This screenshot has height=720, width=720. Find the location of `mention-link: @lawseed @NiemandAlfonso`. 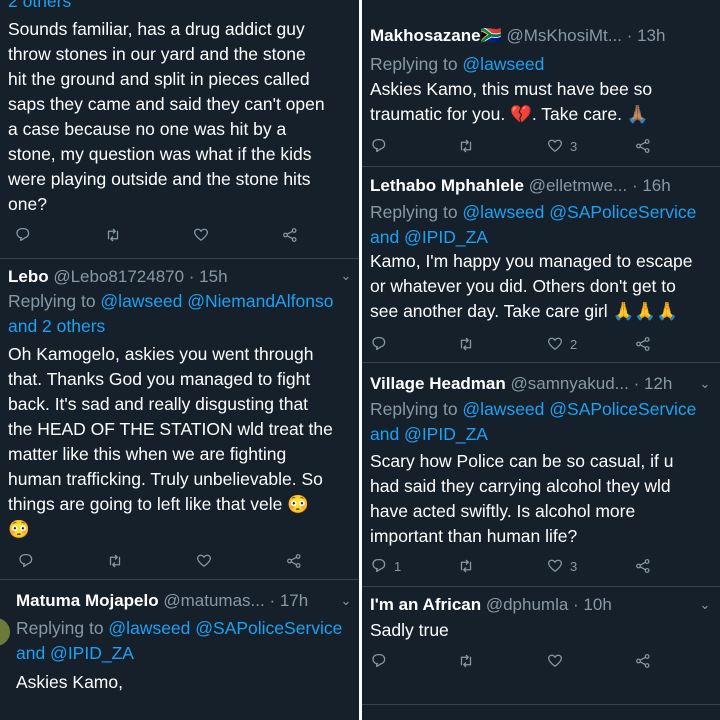

mention-link: @lawseed @NiemandAlfonso is located at coordinates (216, 301).